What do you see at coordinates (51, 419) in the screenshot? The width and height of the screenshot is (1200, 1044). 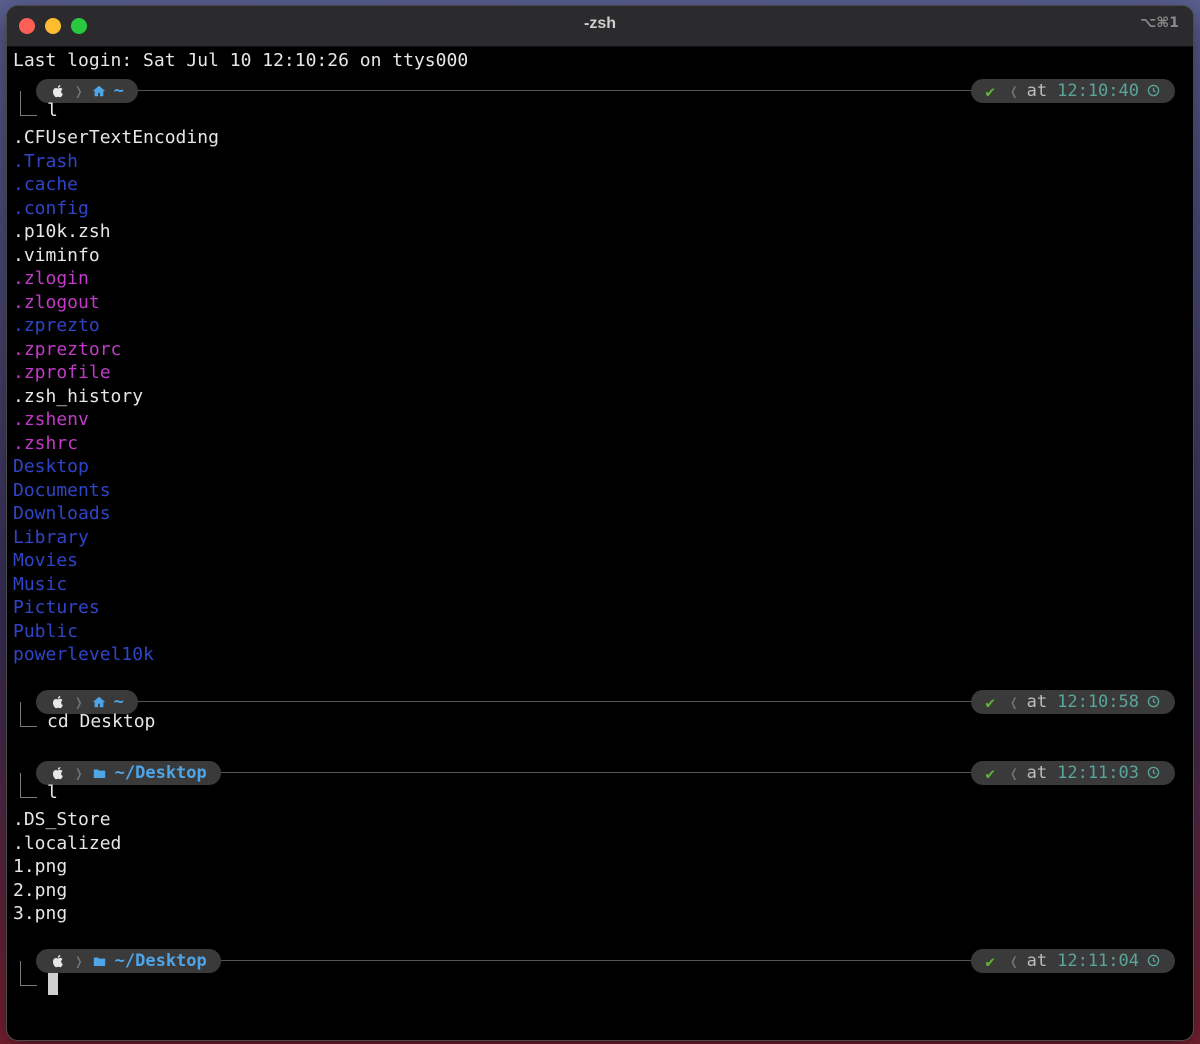 I see `file-entry: .zshenv` at bounding box center [51, 419].